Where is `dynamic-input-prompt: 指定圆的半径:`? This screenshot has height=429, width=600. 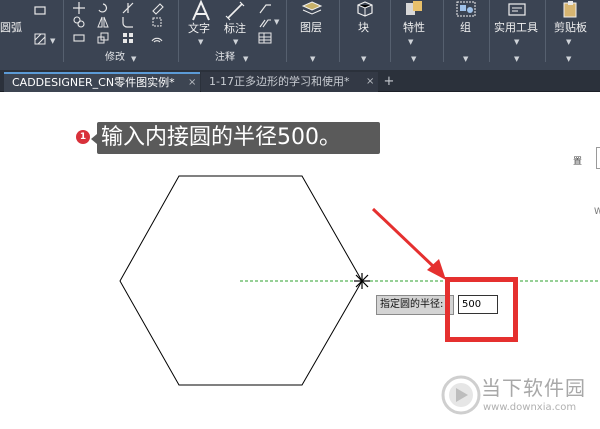 dynamic-input-prompt: 指定圆的半径: is located at coordinates (415, 305).